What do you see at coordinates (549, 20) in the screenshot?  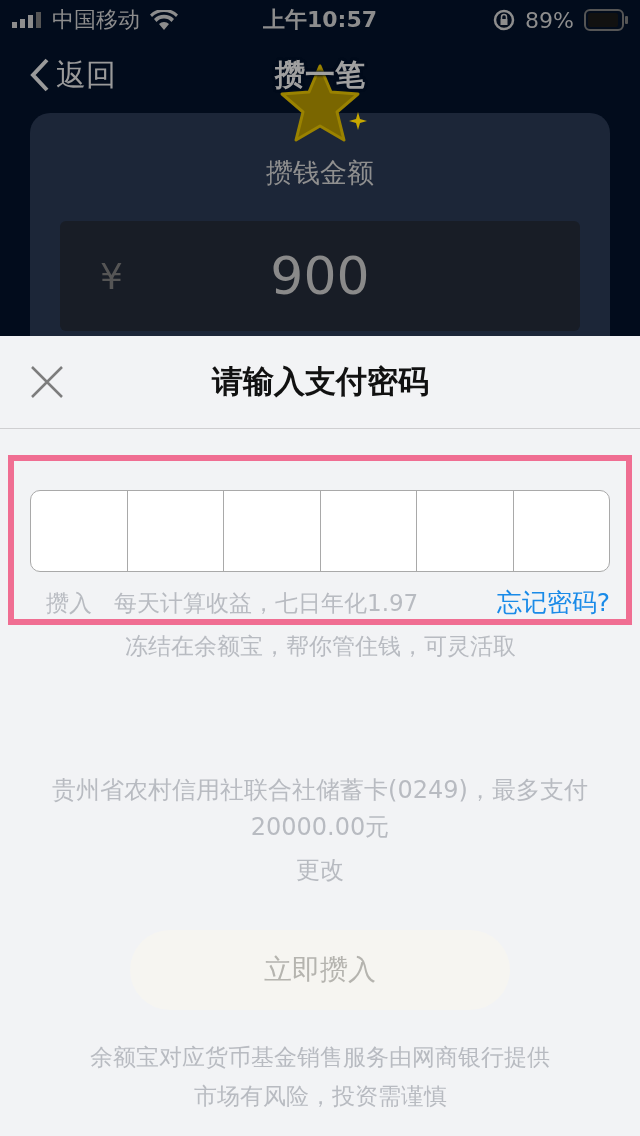 I see `battery-percent: 89%` at bounding box center [549, 20].